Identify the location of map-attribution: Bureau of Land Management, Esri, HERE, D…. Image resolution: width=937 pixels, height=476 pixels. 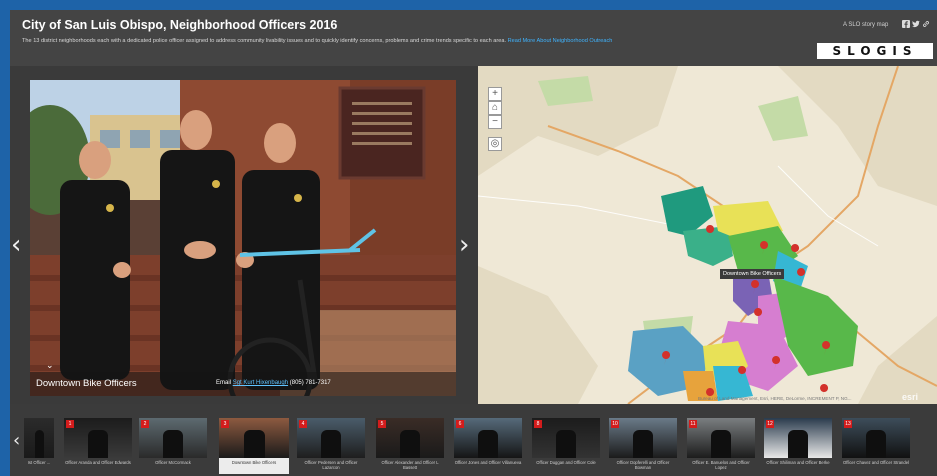
(775, 398).